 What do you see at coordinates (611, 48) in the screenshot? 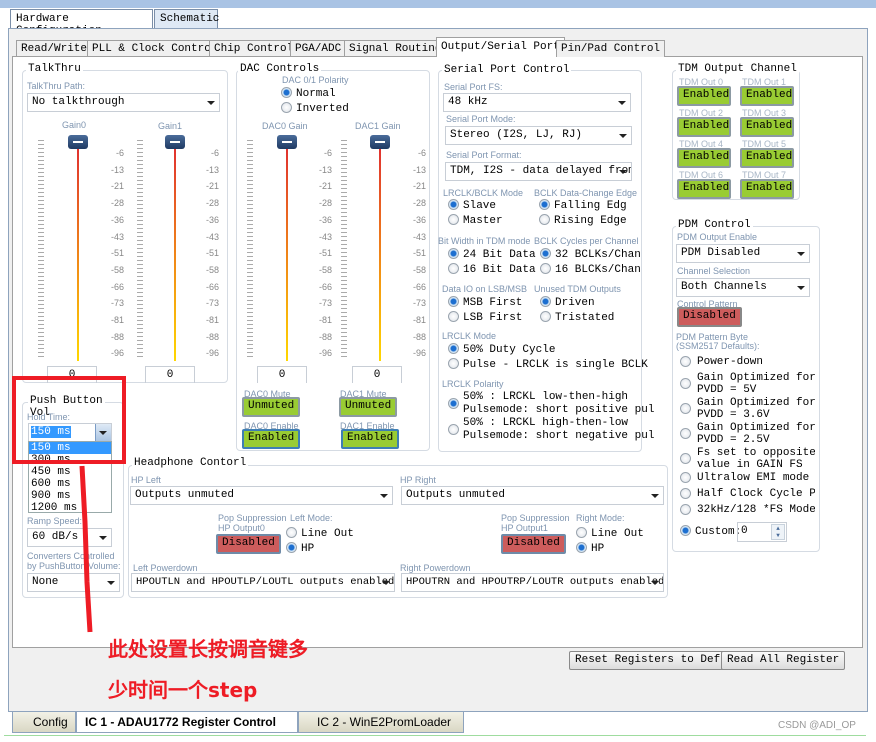
I see `tab-pin-pad: Pin/Pad Control` at bounding box center [611, 48].